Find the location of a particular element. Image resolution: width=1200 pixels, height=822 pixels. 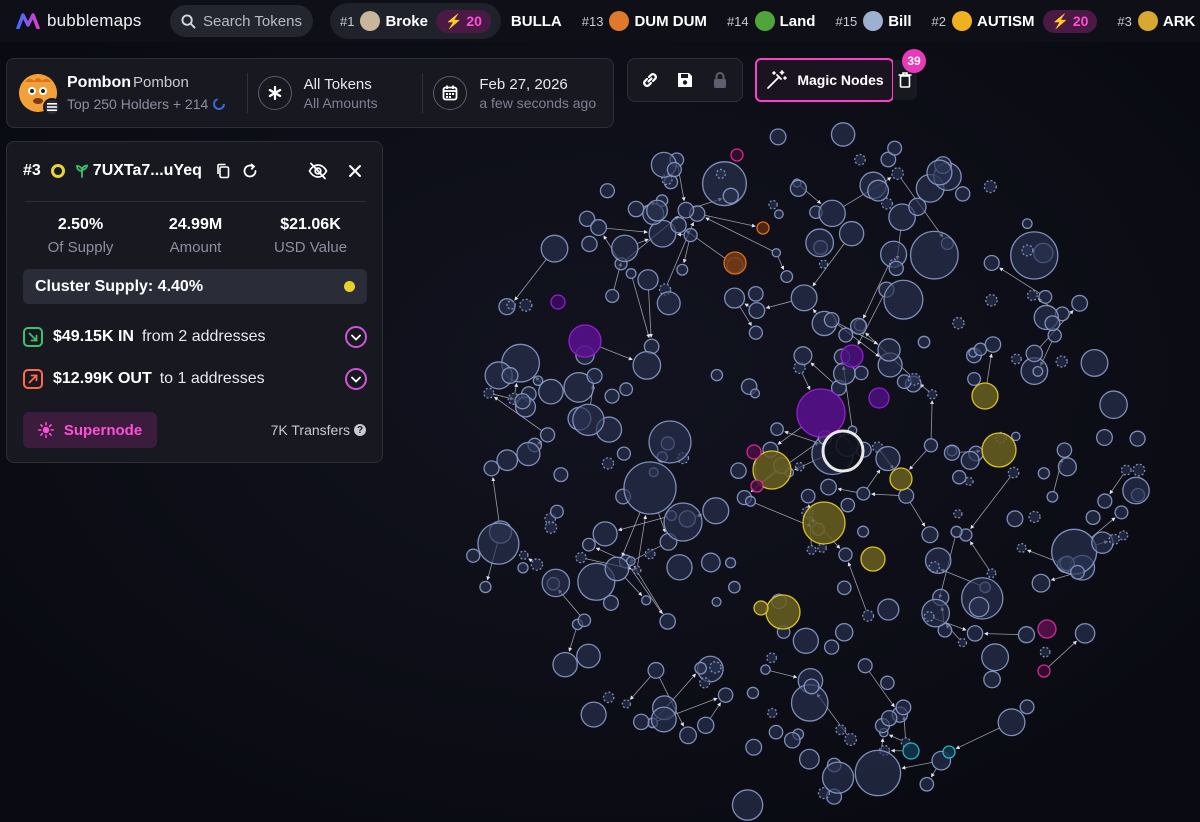

cluster-supply-row: Cluster Supply: 4.40% is located at coordinates (195, 286).